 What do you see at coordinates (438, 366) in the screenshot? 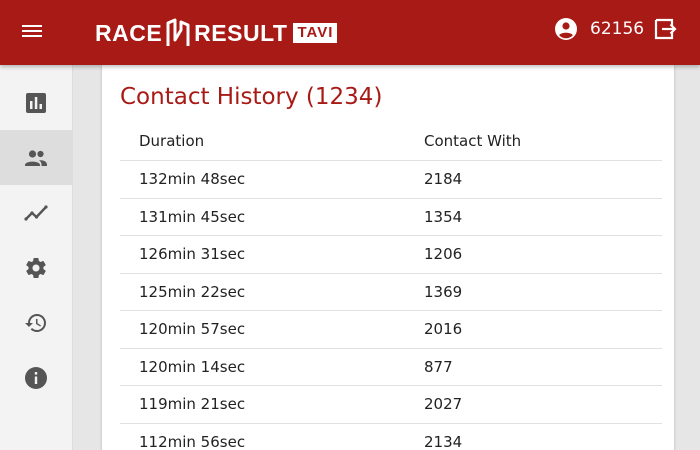
I see `contact-with-cell: 877` at bounding box center [438, 366].